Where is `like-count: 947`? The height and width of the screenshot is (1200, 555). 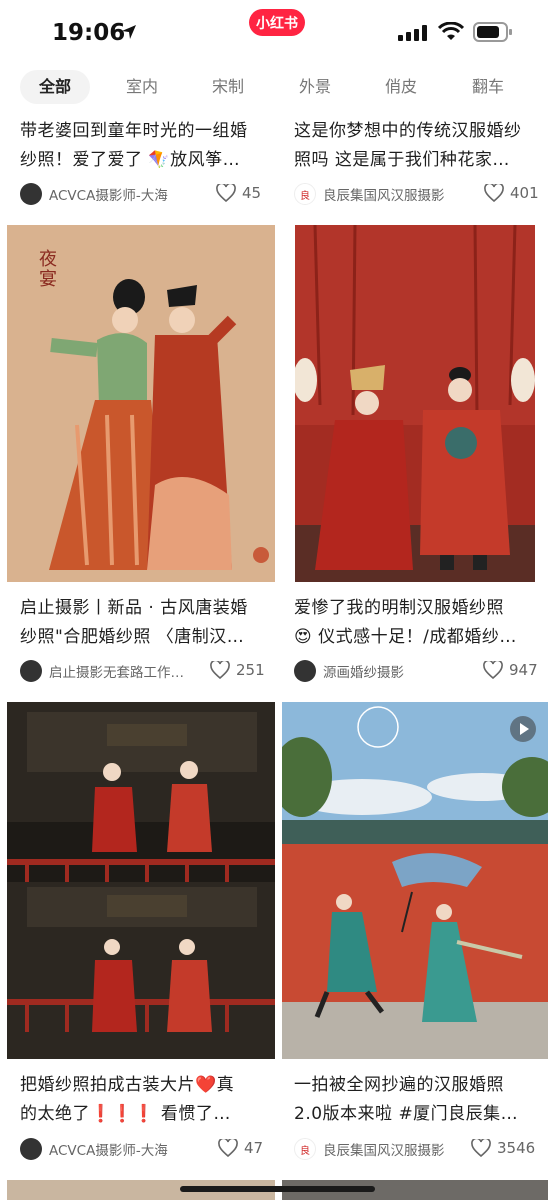 like-count: 947 is located at coordinates (523, 670).